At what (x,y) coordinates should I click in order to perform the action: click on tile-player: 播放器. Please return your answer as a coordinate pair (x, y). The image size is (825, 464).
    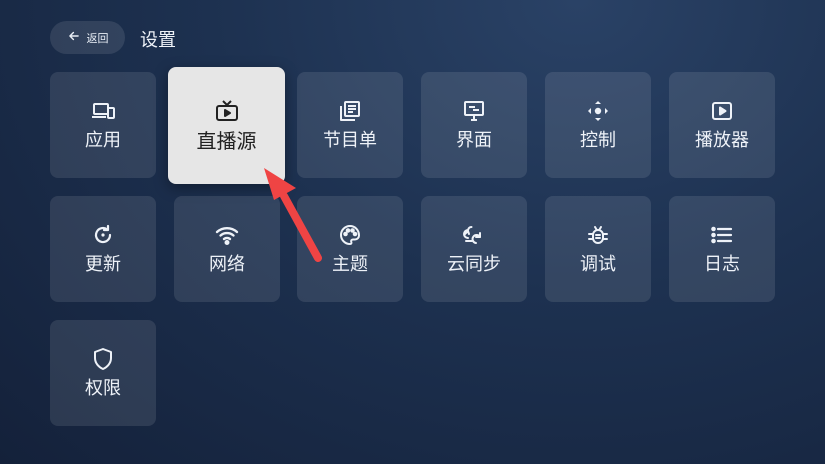
    Looking at the image, I should click on (722, 125).